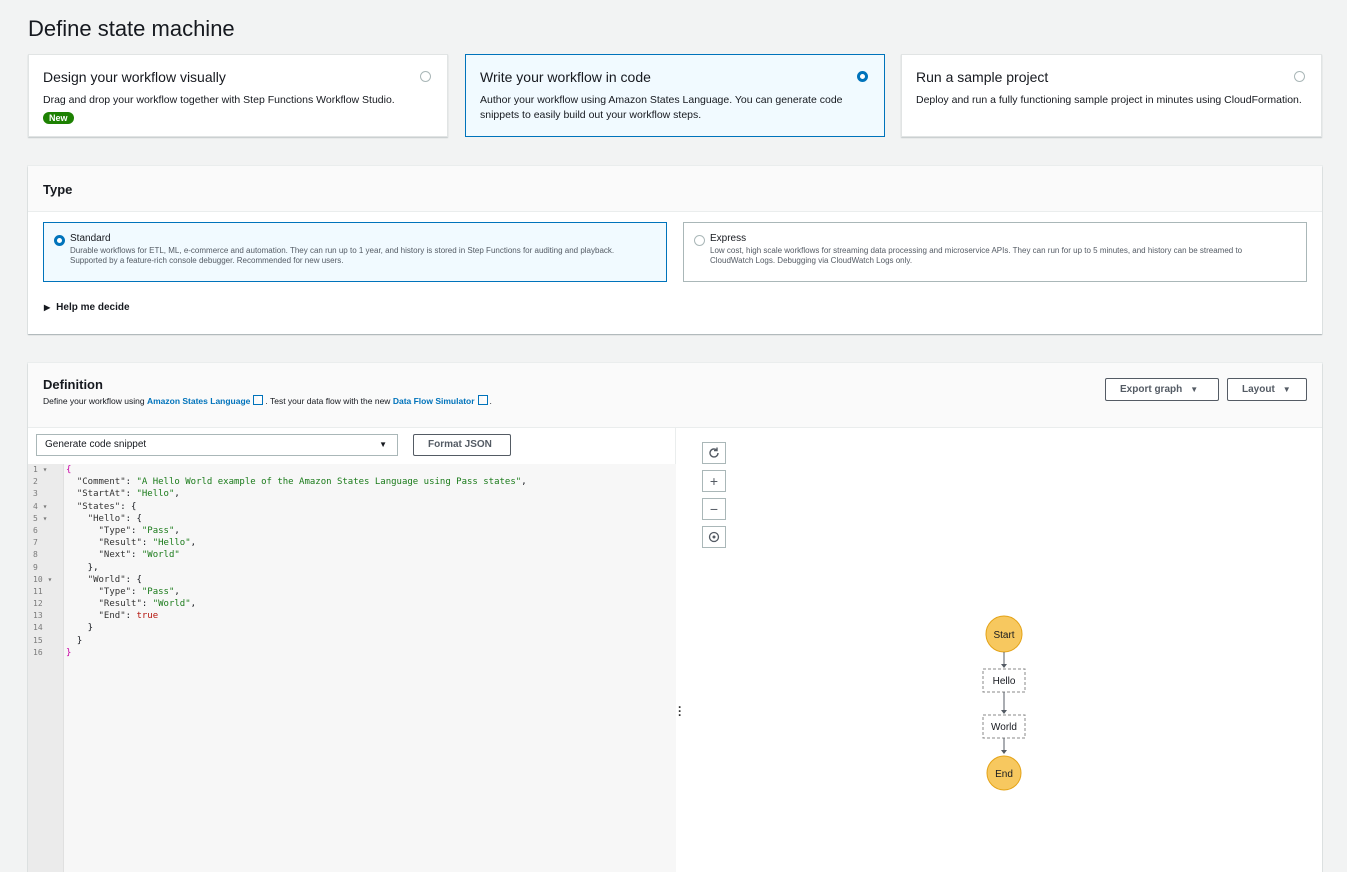  I want to click on line-number: 8, so click(35, 555).